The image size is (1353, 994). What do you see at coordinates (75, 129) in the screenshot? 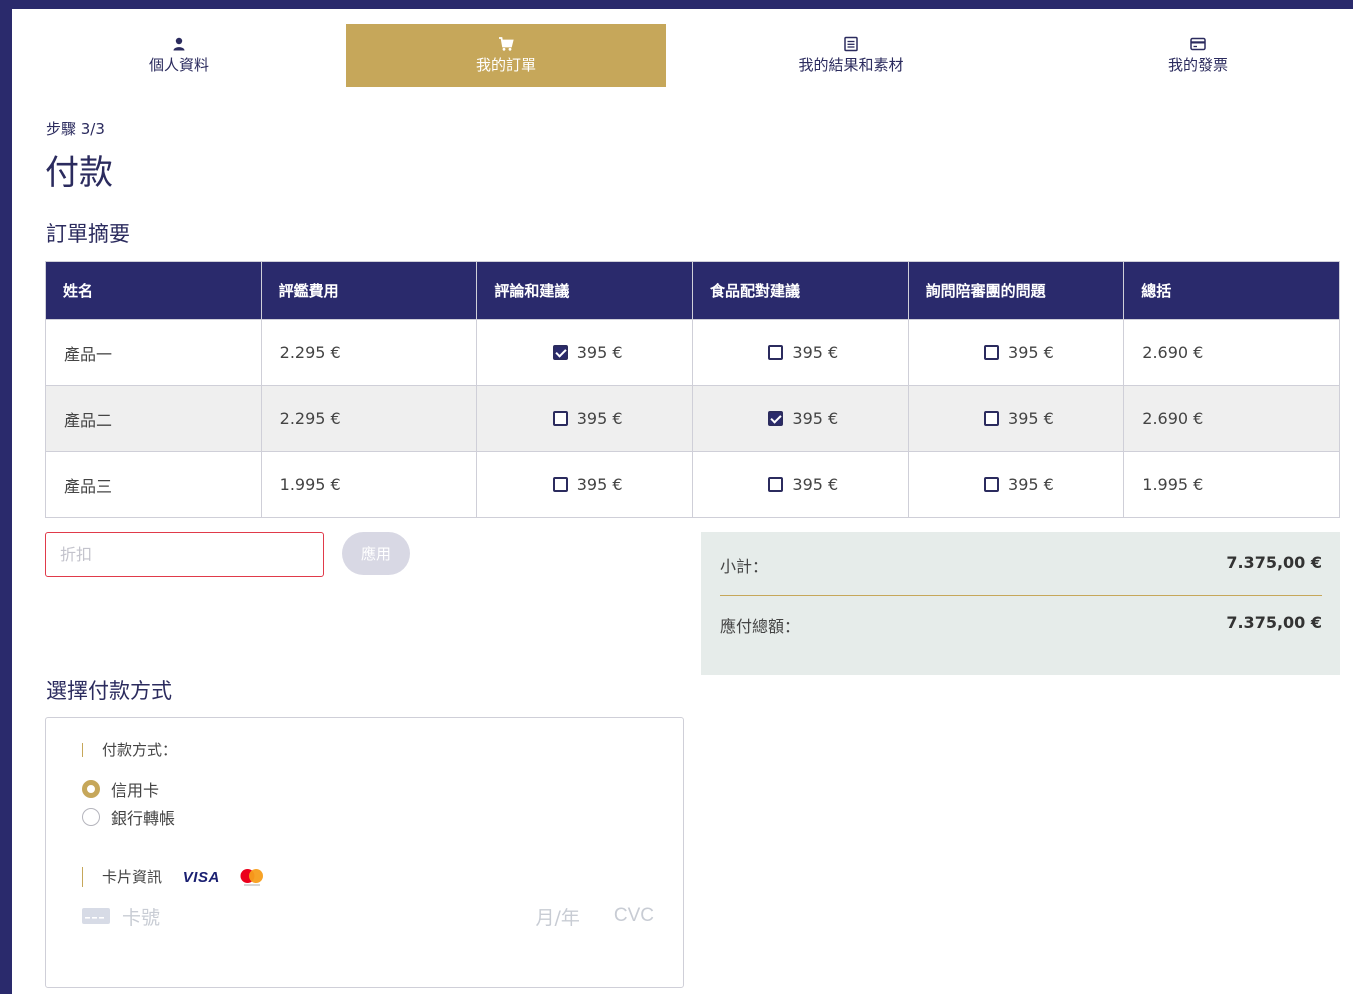
I see `step-indicator: 步驟 3/3` at bounding box center [75, 129].